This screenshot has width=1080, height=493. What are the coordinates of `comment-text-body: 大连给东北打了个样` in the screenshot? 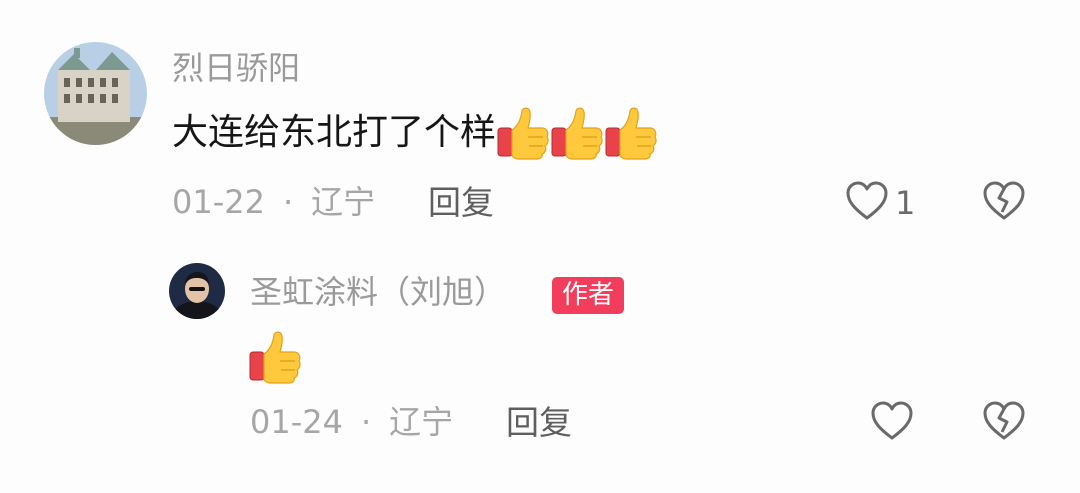 It's located at (334, 132).